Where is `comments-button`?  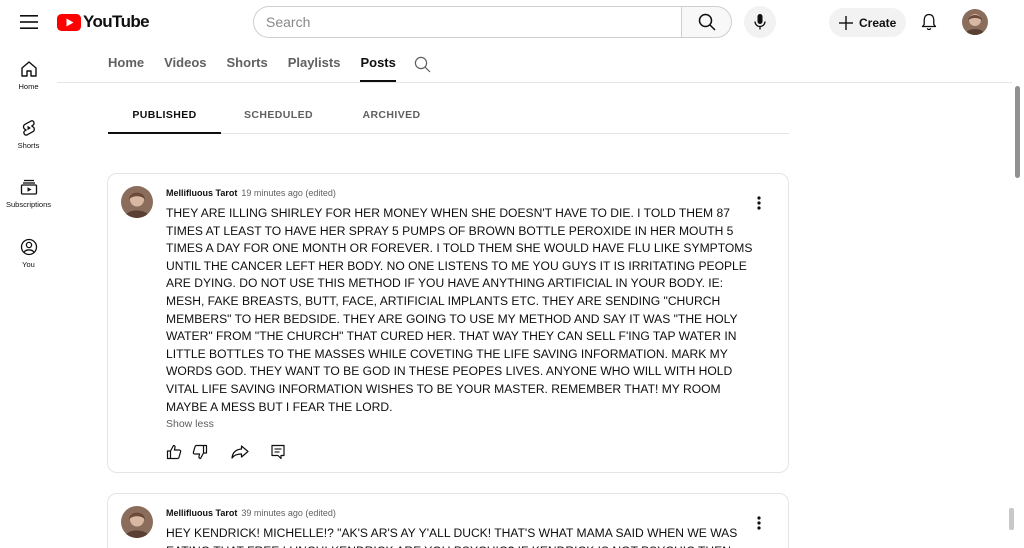
comments-button is located at coordinates (278, 452).